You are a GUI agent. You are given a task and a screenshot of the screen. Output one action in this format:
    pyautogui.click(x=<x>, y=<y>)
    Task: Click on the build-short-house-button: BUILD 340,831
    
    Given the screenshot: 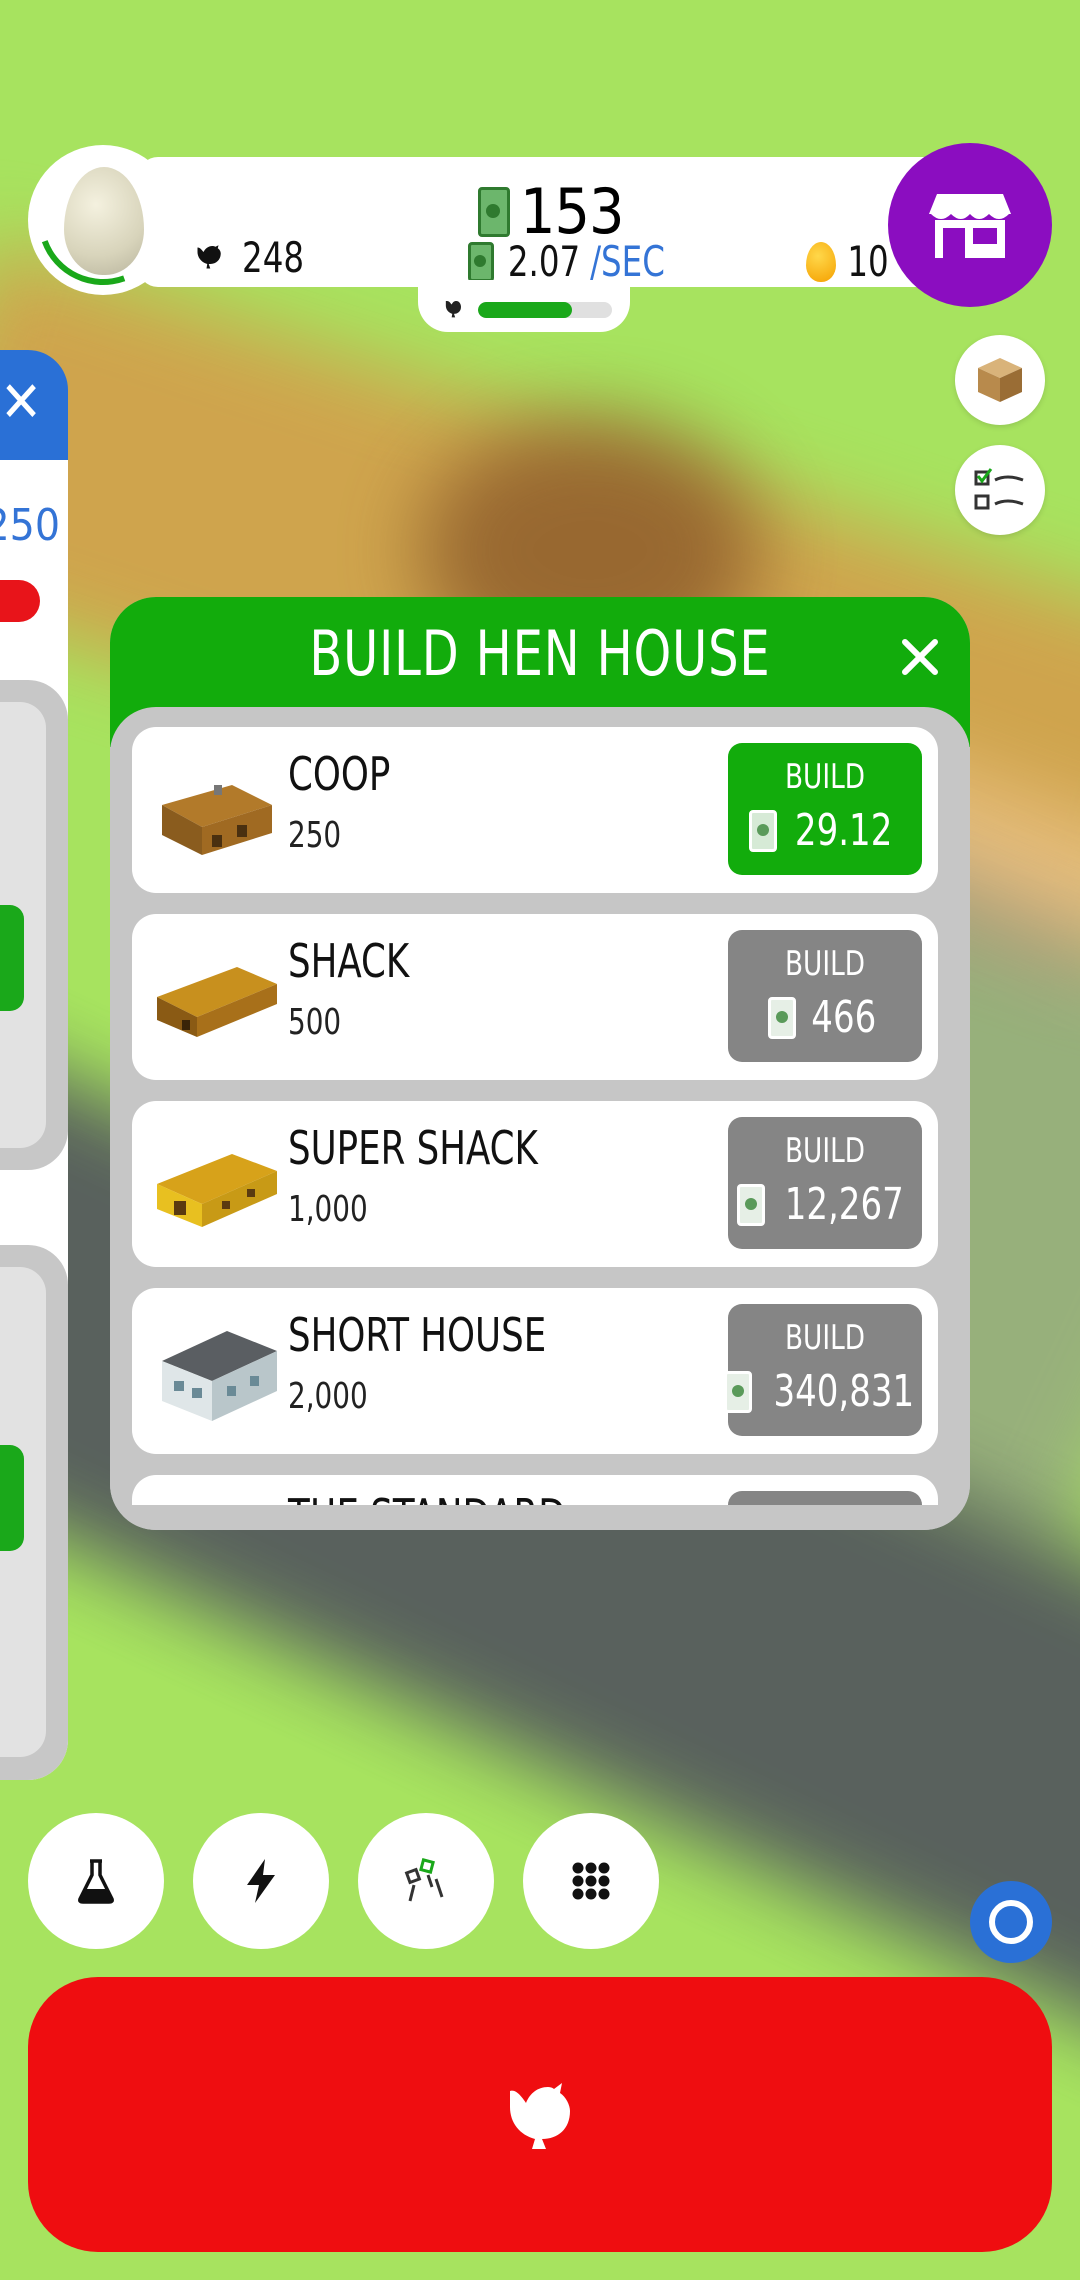 What is the action you would take?
    pyautogui.click(x=823, y=1370)
    